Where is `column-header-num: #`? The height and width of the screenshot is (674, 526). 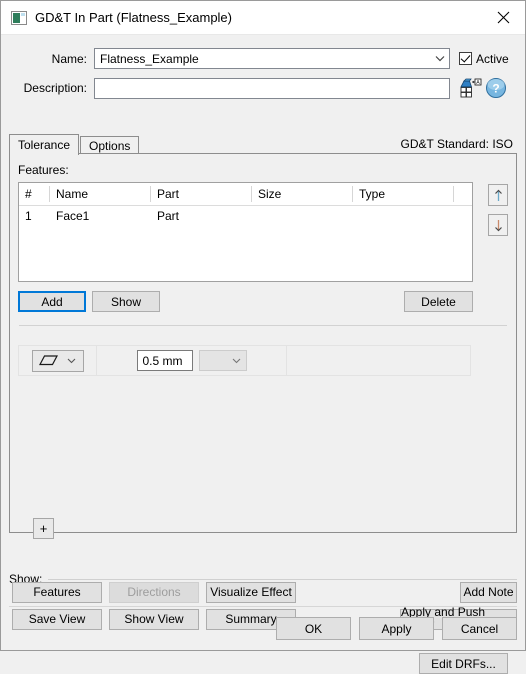 column-header-num: # is located at coordinates (34, 194).